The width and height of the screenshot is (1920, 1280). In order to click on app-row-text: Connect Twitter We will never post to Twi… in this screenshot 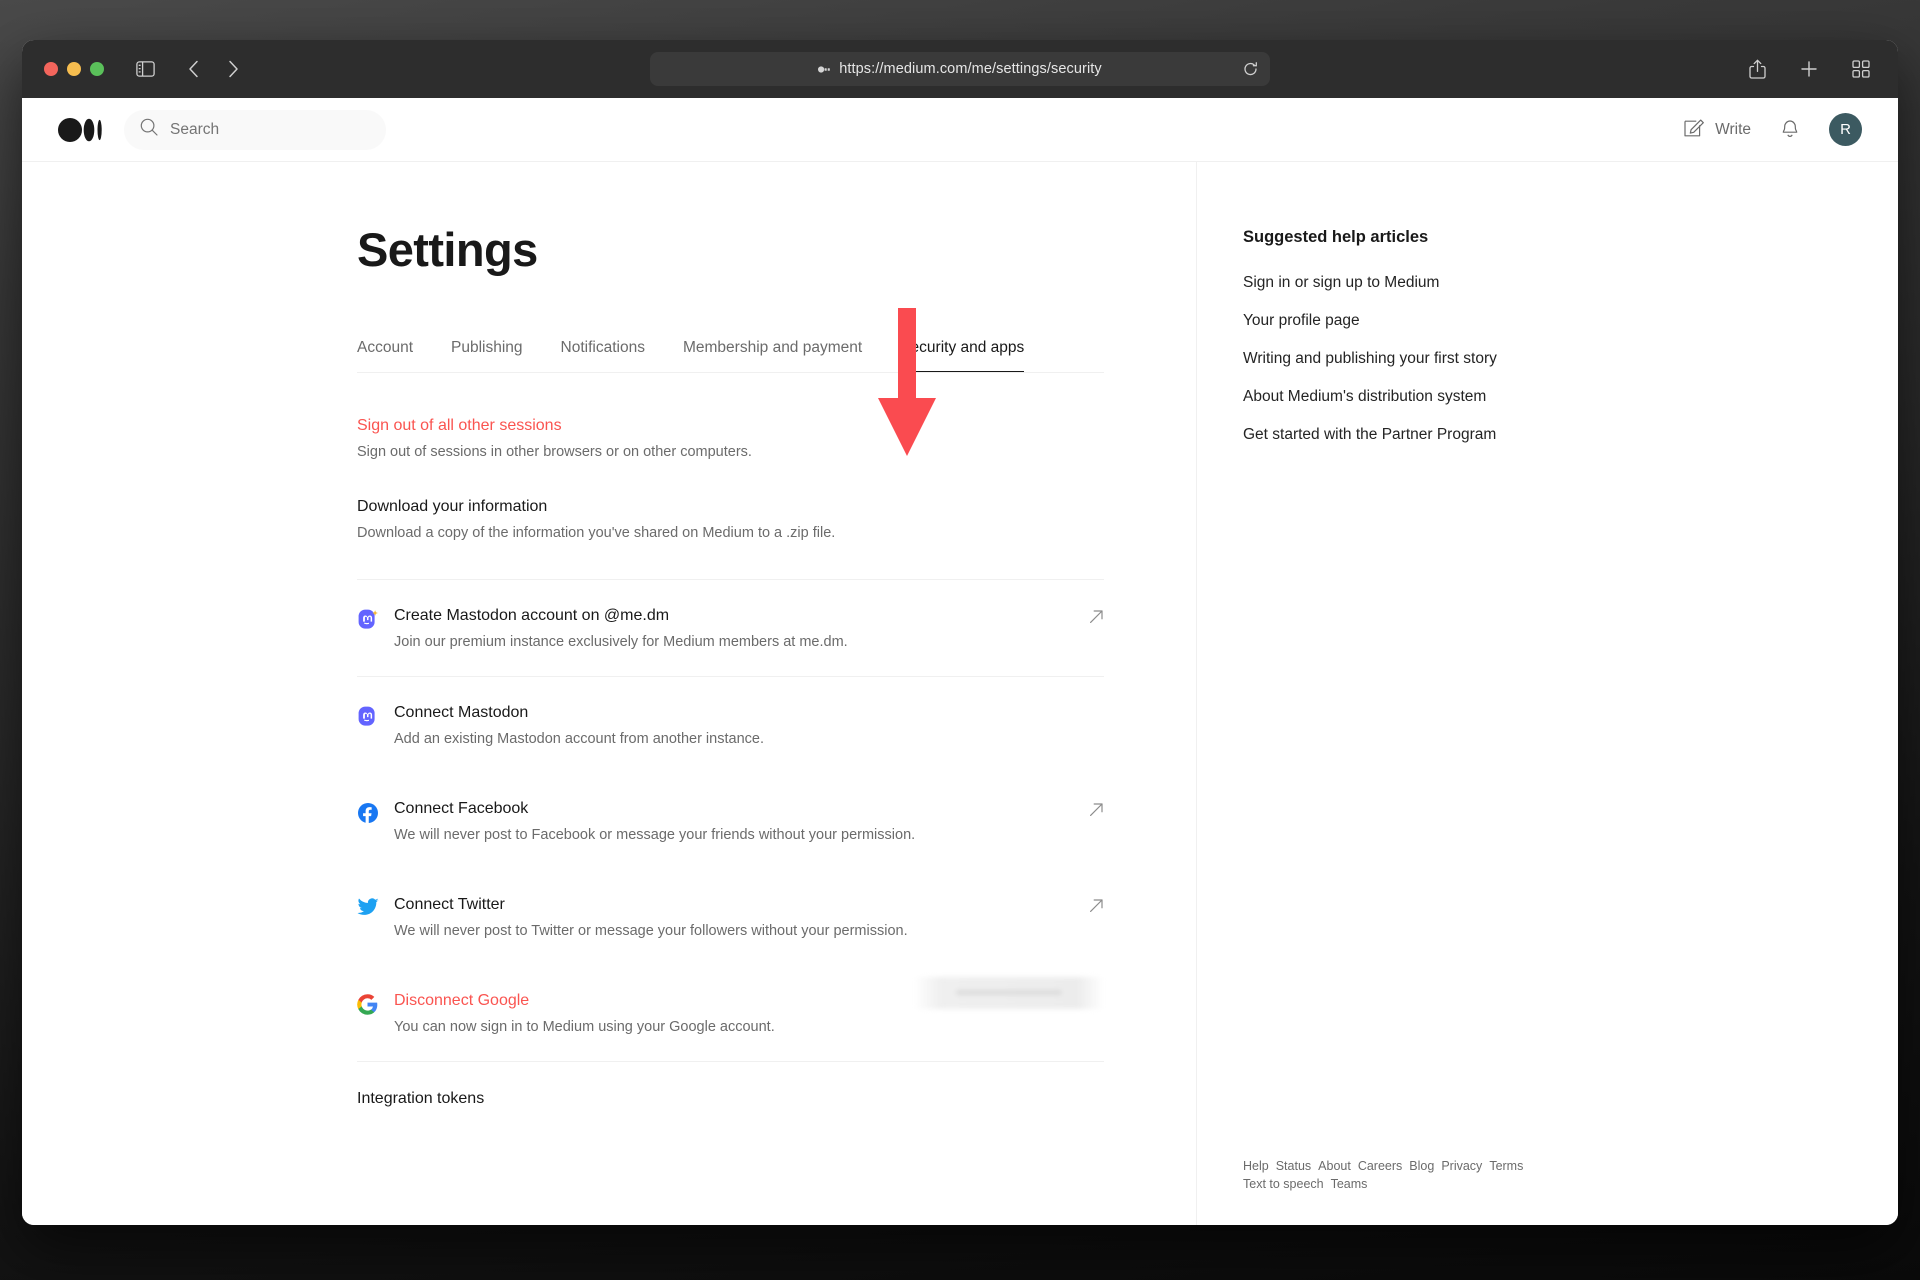, I will do `click(735, 917)`.